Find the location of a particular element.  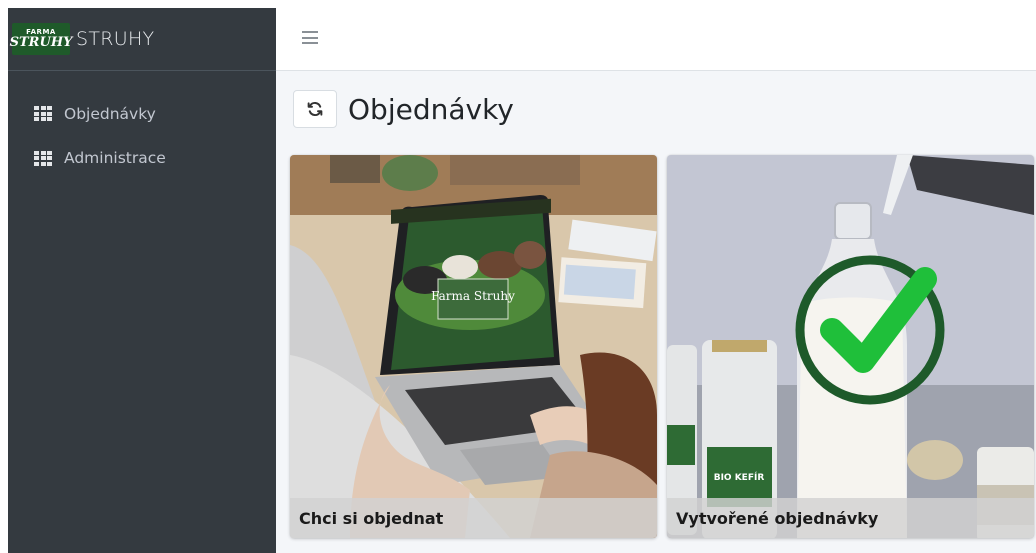

top-navbar is located at coordinates (656, 39).